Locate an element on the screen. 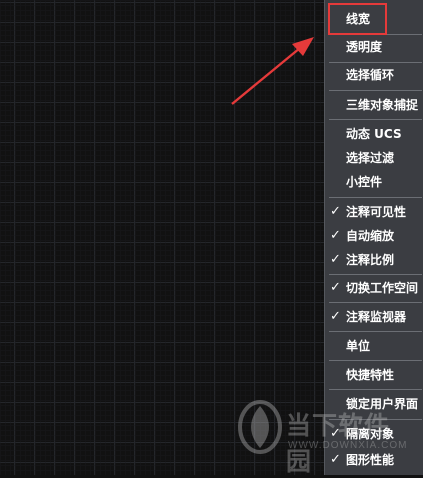 The image size is (423, 478). menu-item-label: 动态 UCS is located at coordinates (374, 134).